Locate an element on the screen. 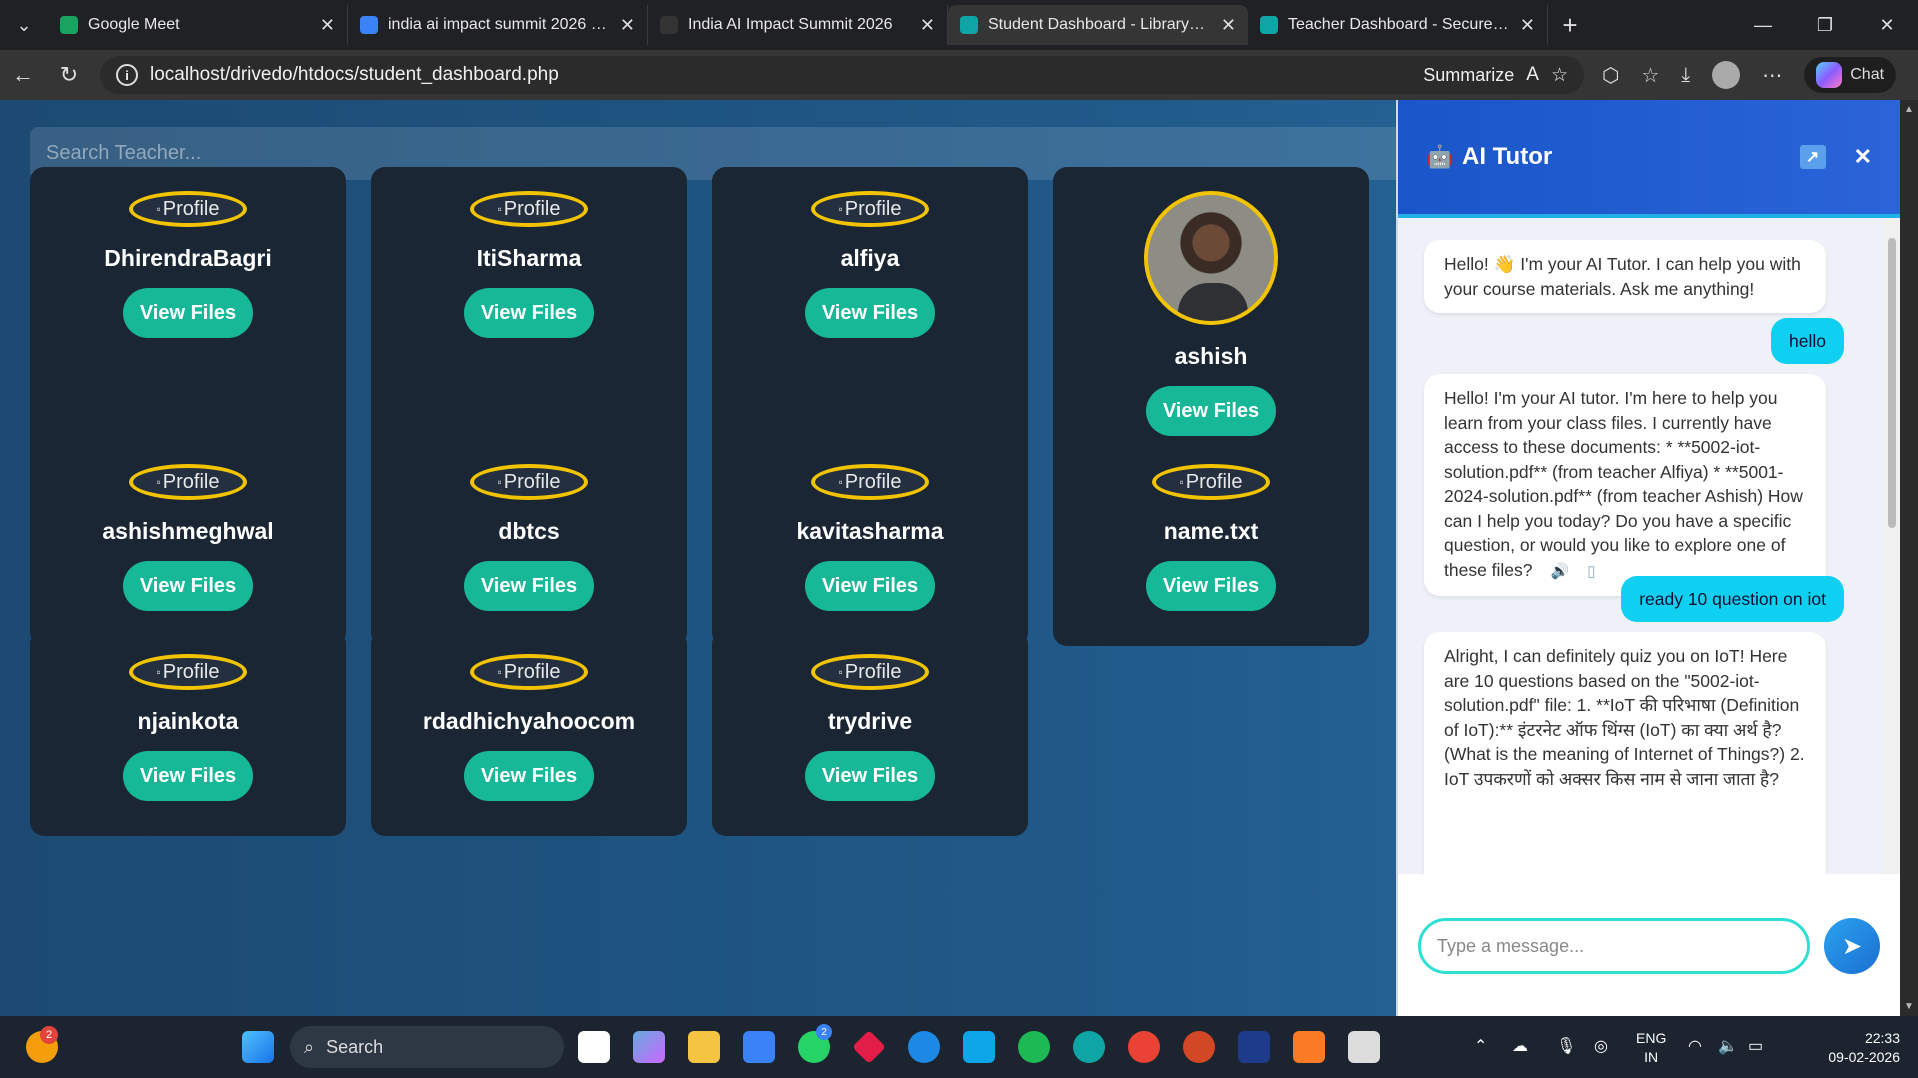  tab-teacher-dashboard: Teacher Dashboard - Secure File M ✕ is located at coordinates (1398, 25).